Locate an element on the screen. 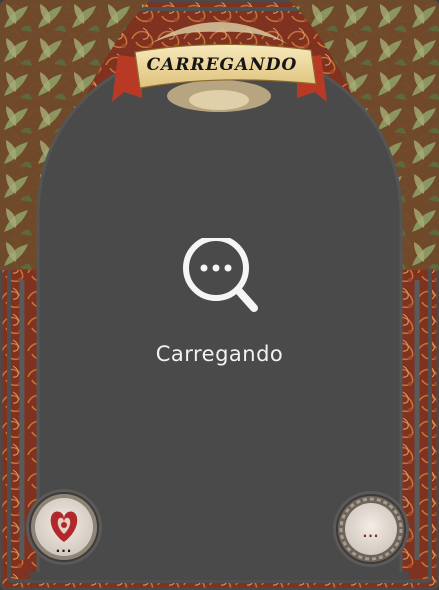 Image resolution: width=439 pixels, height=590 pixels. banner-title: CARREGANDO is located at coordinates (222, 65).